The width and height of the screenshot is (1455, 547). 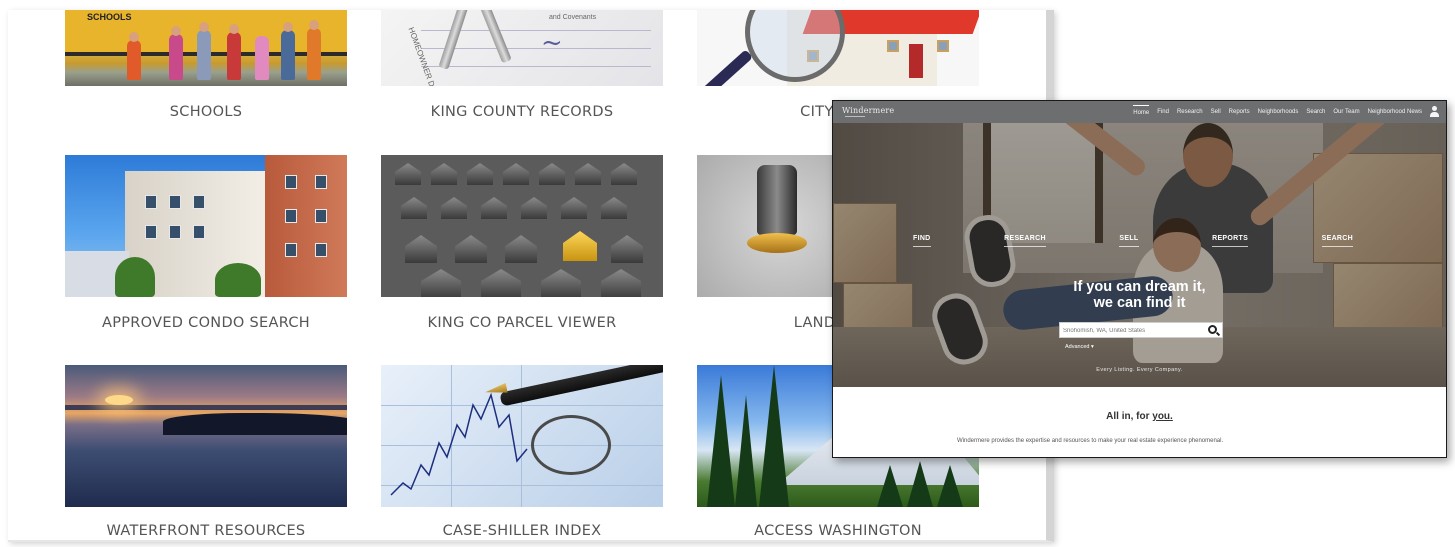 What do you see at coordinates (1434, 112) in the screenshot?
I see `user-icon` at bounding box center [1434, 112].